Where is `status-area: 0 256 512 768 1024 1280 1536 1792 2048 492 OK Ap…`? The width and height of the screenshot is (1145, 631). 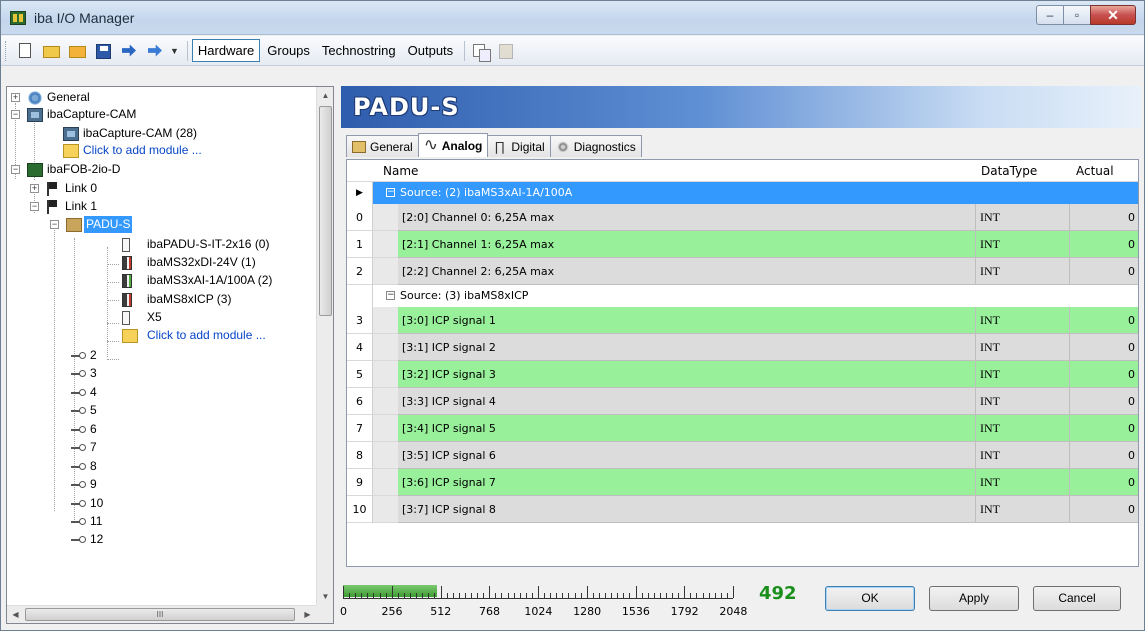
status-area: 0 256 512 768 1024 1280 1536 1792 2048 492 OK Ap… is located at coordinates (740, 599).